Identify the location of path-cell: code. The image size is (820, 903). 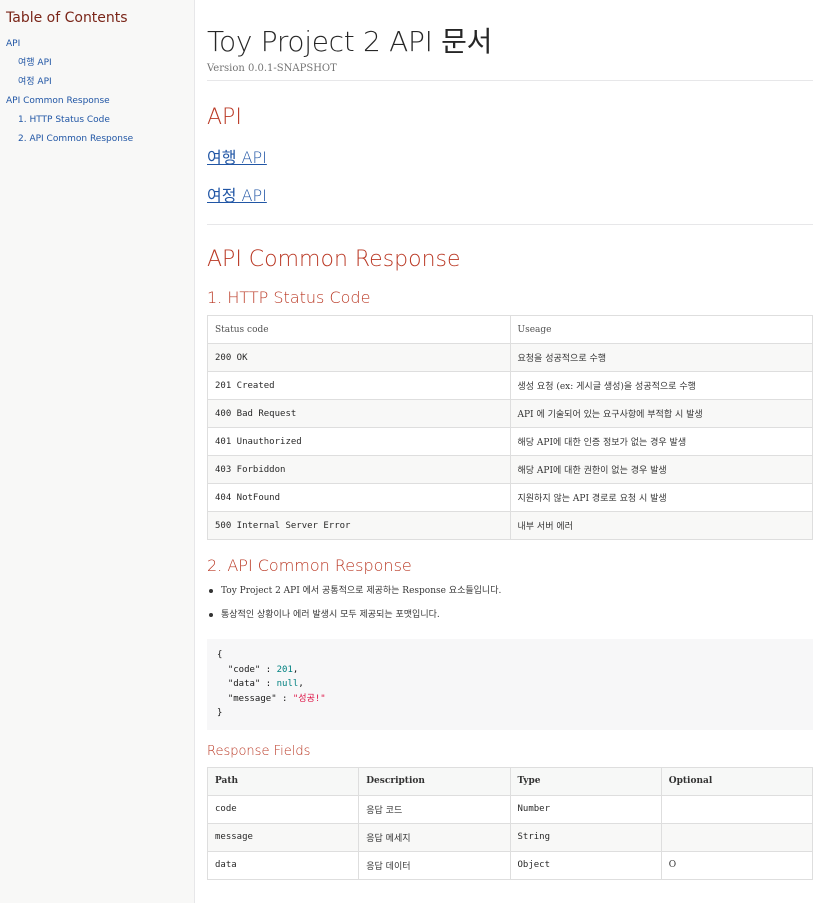
(283, 809).